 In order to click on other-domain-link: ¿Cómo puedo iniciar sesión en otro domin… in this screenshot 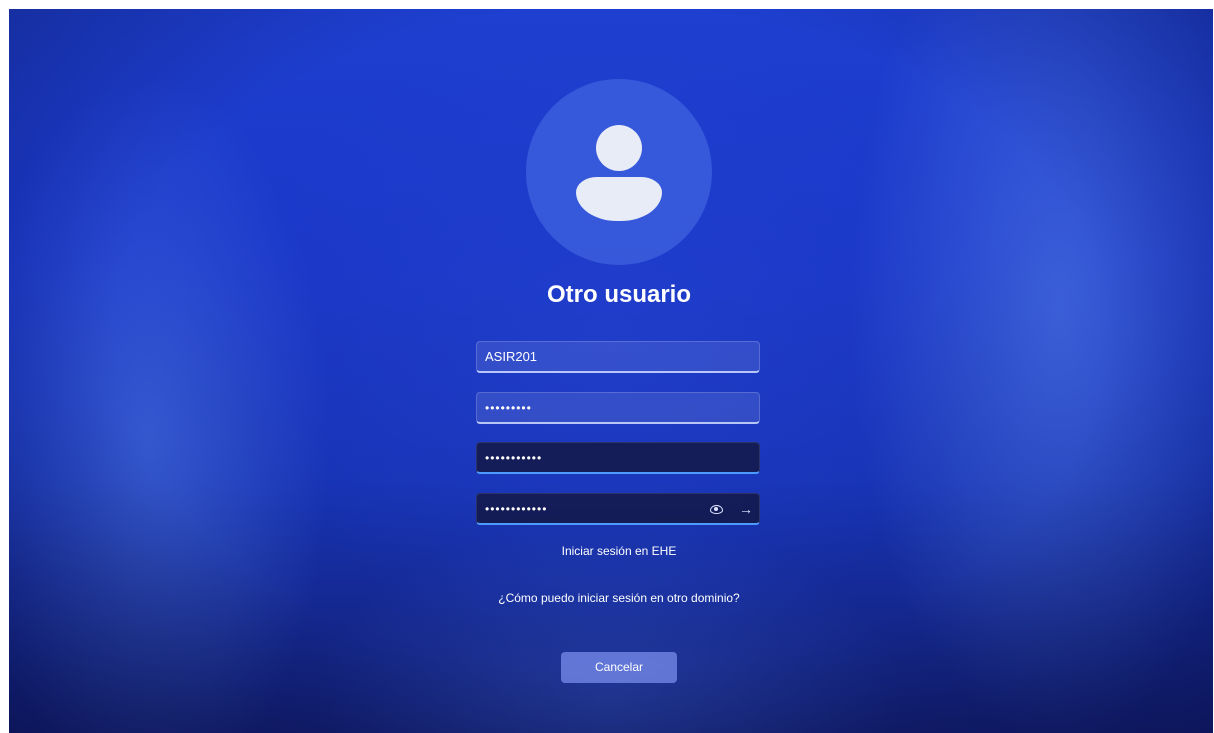, I will do `click(619, 598)`.